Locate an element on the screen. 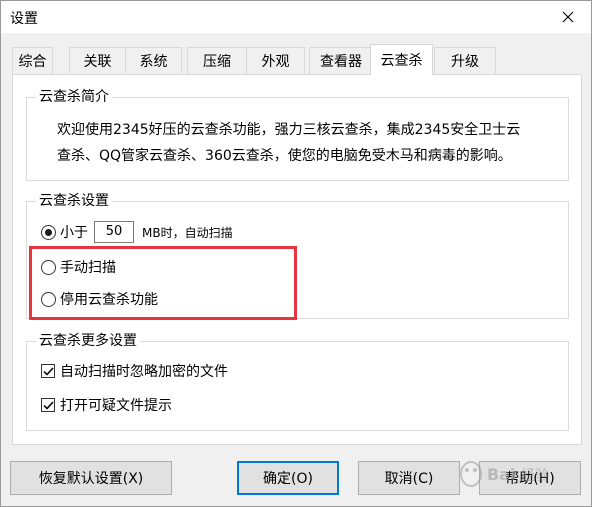 This screenshot has height=507, width=592. radio-disable is located at coordinates (48, 299).